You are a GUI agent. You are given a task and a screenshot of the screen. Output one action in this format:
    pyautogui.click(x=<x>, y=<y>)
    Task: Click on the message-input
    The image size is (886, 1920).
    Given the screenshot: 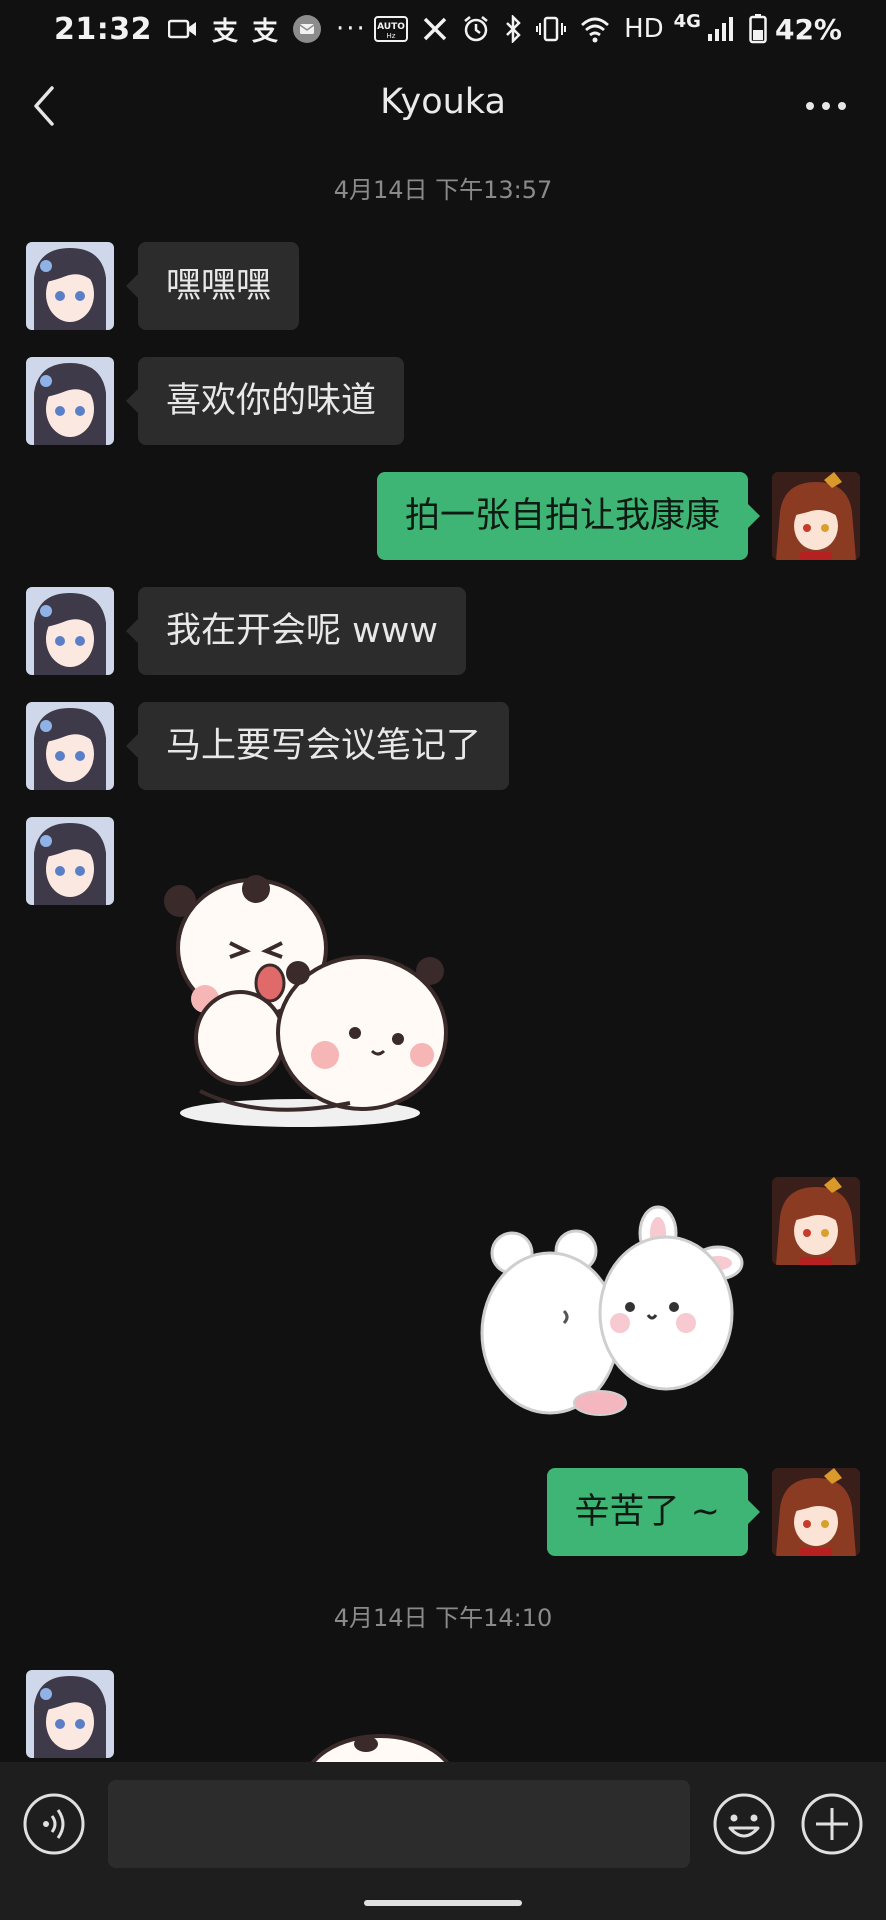 What is the action you would take?
    pyautogui.click(x=399, y=1824)
    